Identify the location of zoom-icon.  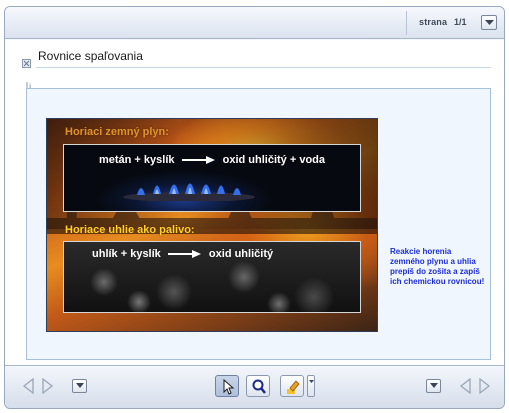
(259, 386).